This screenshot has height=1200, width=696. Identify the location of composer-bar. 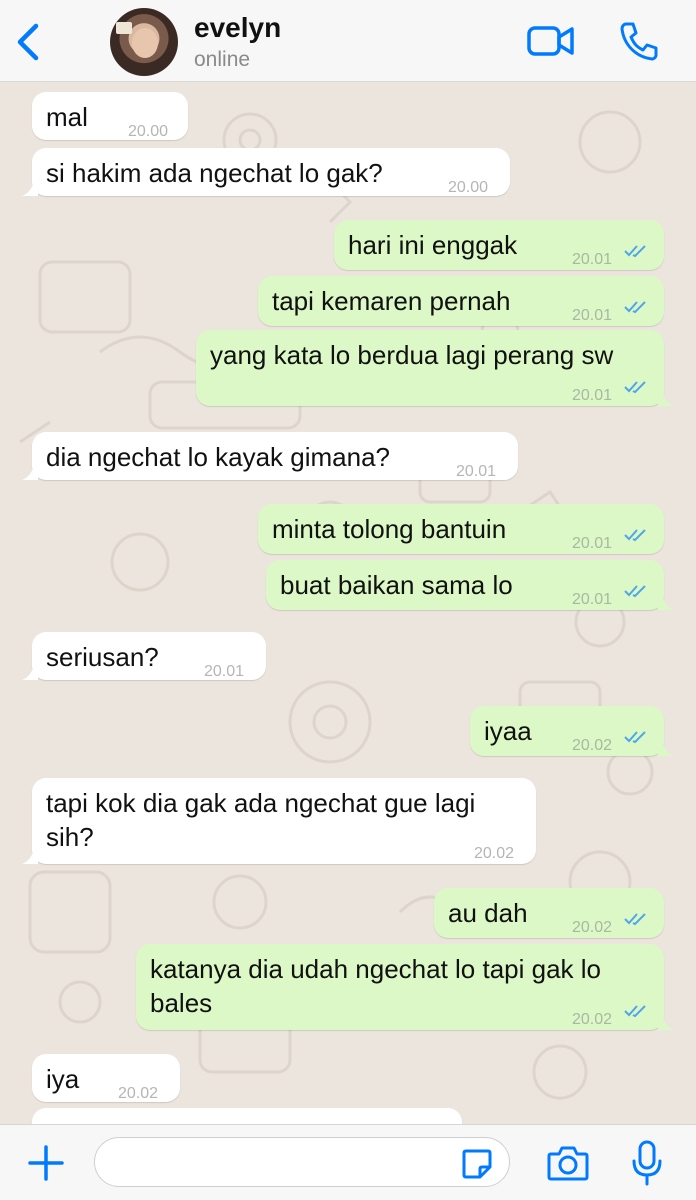
(348, 1162).